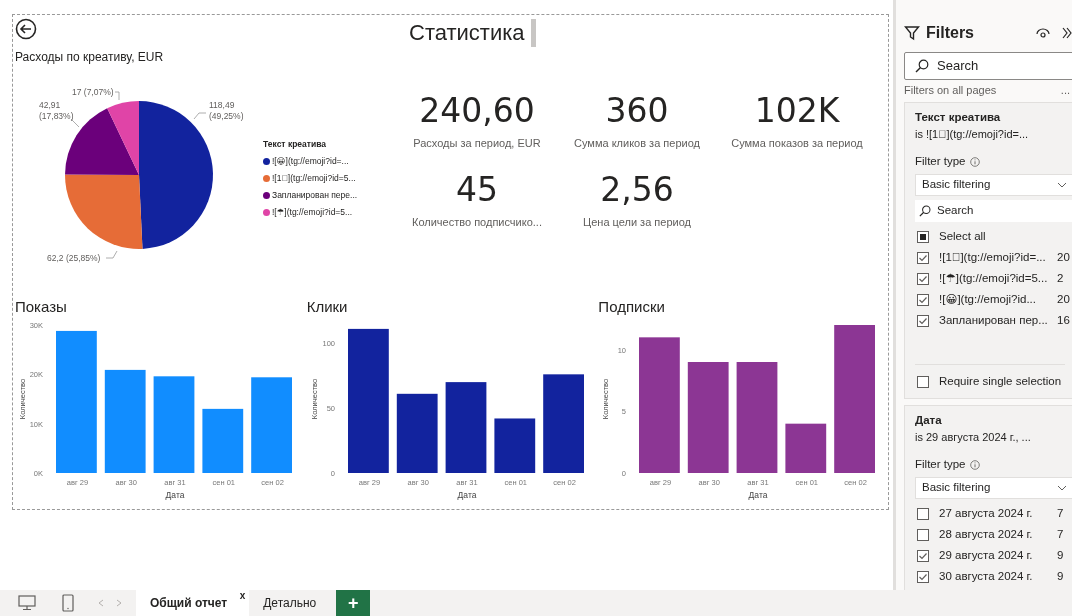  What do you see at coordinates (958, 117) in the screenshot?
I see `filter-card-title: Текст креатива` at bounding box center [958, 117].